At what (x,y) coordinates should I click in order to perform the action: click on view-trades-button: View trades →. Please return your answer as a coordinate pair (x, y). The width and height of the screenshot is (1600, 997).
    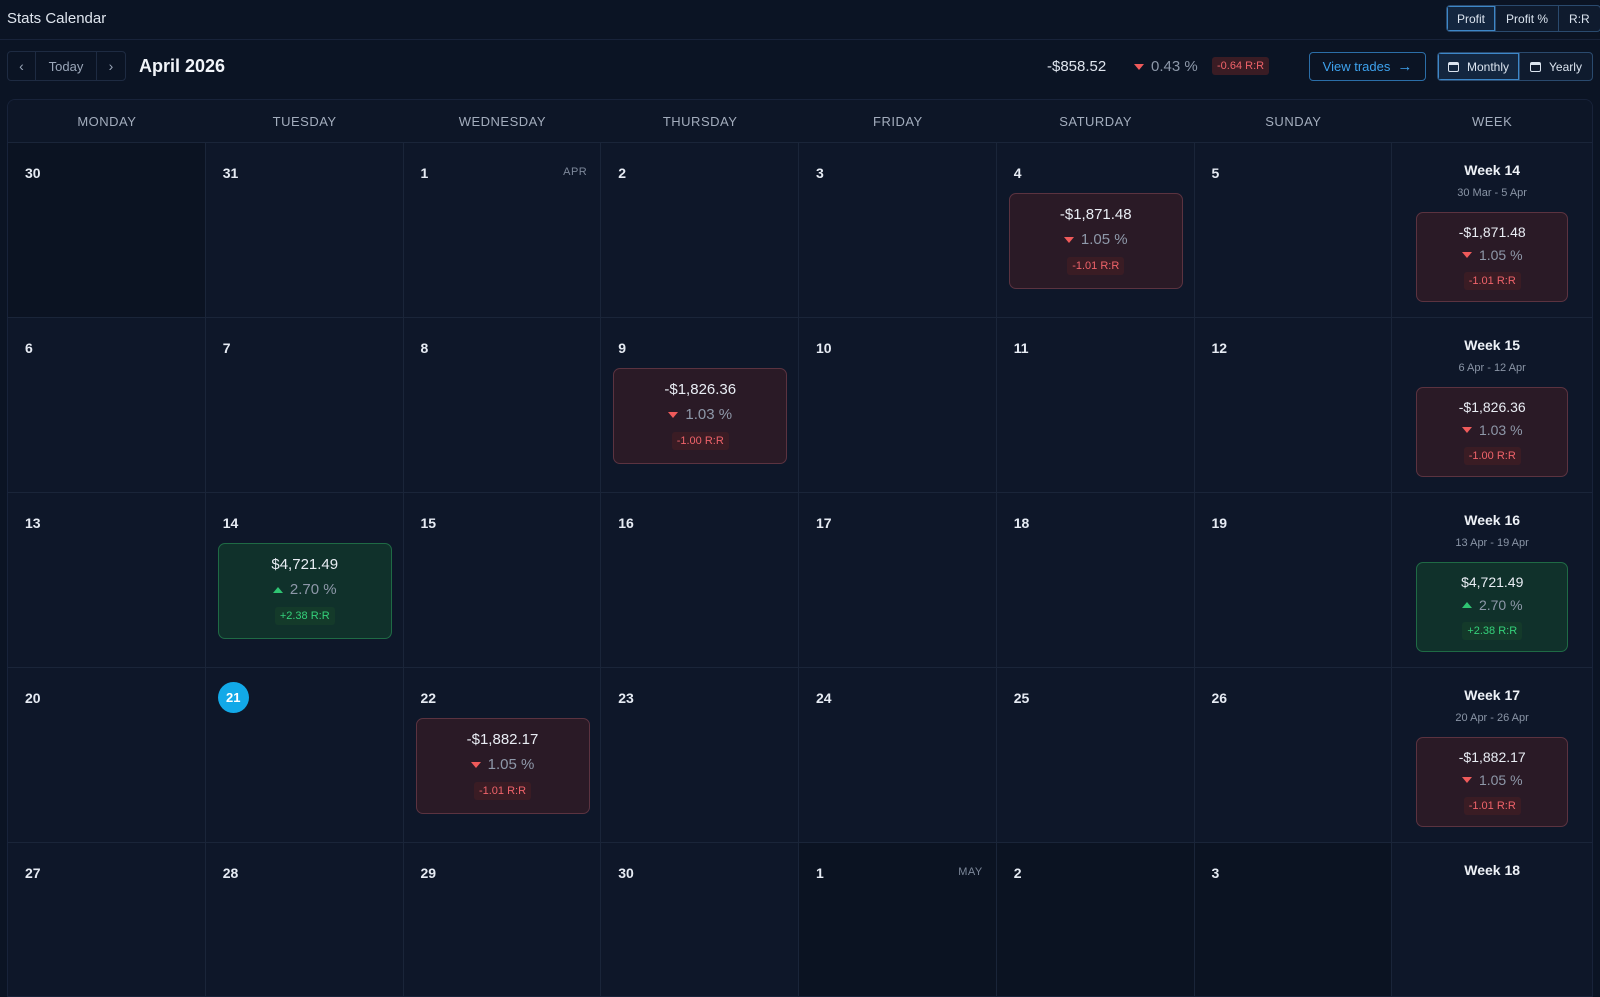
    Looking at the image, I should click on (1367, 66).